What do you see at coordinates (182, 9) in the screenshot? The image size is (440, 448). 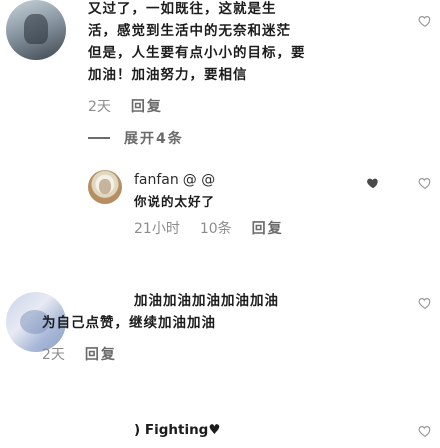 I see `comment-line: 又过了，一如既往，这就是生` at bounding box center [182, 9].